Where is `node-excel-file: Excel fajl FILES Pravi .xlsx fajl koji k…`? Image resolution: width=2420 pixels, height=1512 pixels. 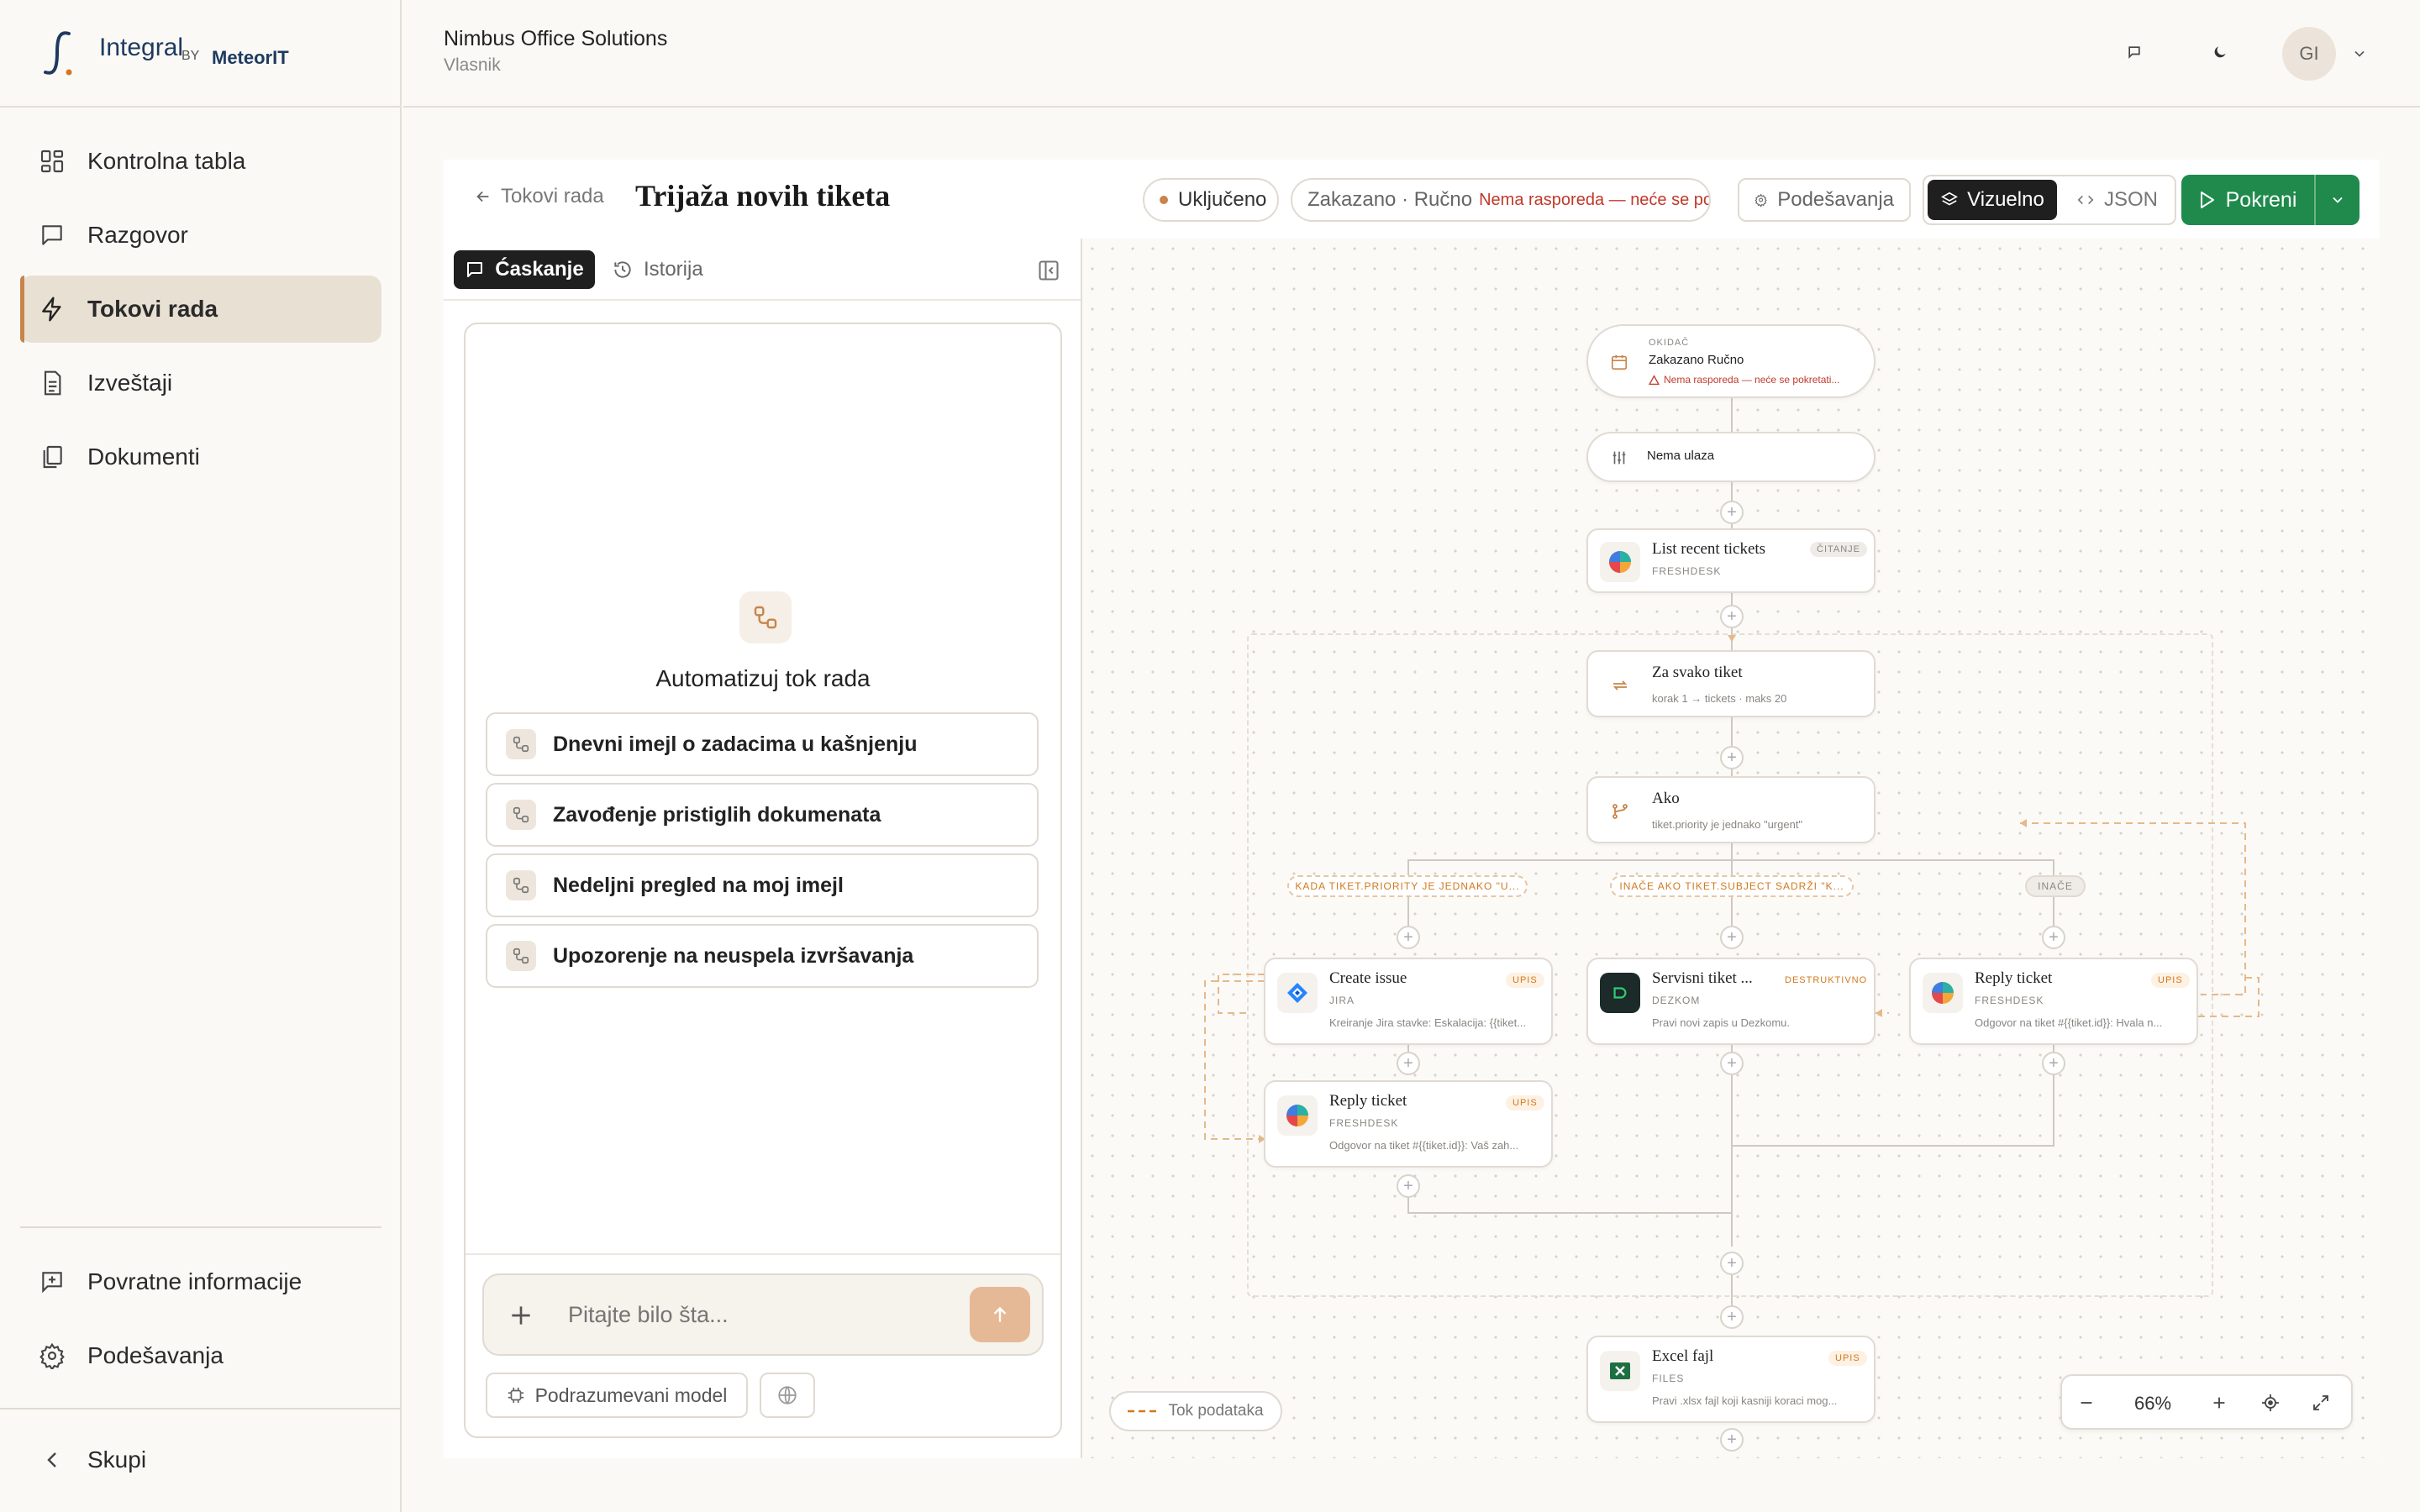 node-excel-file: Excel fajl FILES Pravi .xlsx fajl koji k… is located at coordinates (1731, 1379).